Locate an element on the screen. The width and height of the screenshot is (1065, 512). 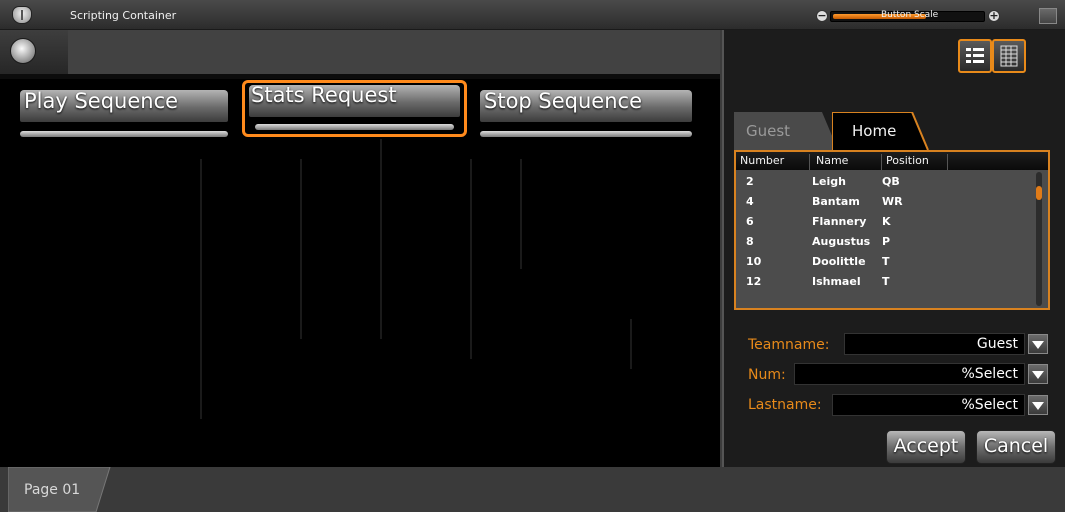
scale-decrease-button: − is located at coordinates (822, 16).